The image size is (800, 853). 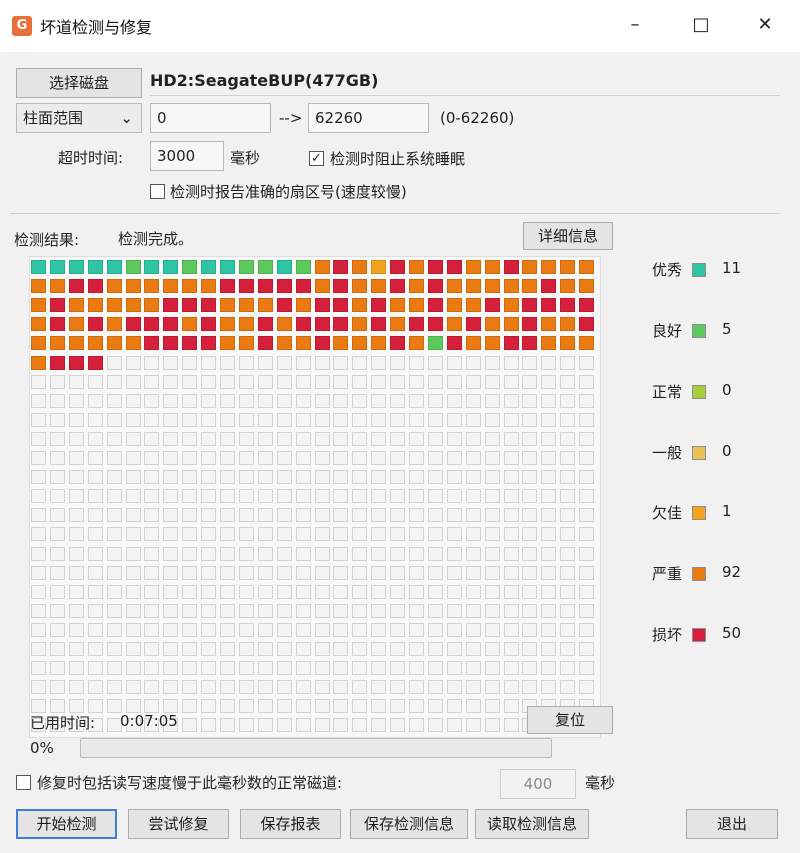 What do you see at coordinates (290, 824) in the screenshot?
I see `save-report-button: 保存报表` at bounding box center [290, 824].